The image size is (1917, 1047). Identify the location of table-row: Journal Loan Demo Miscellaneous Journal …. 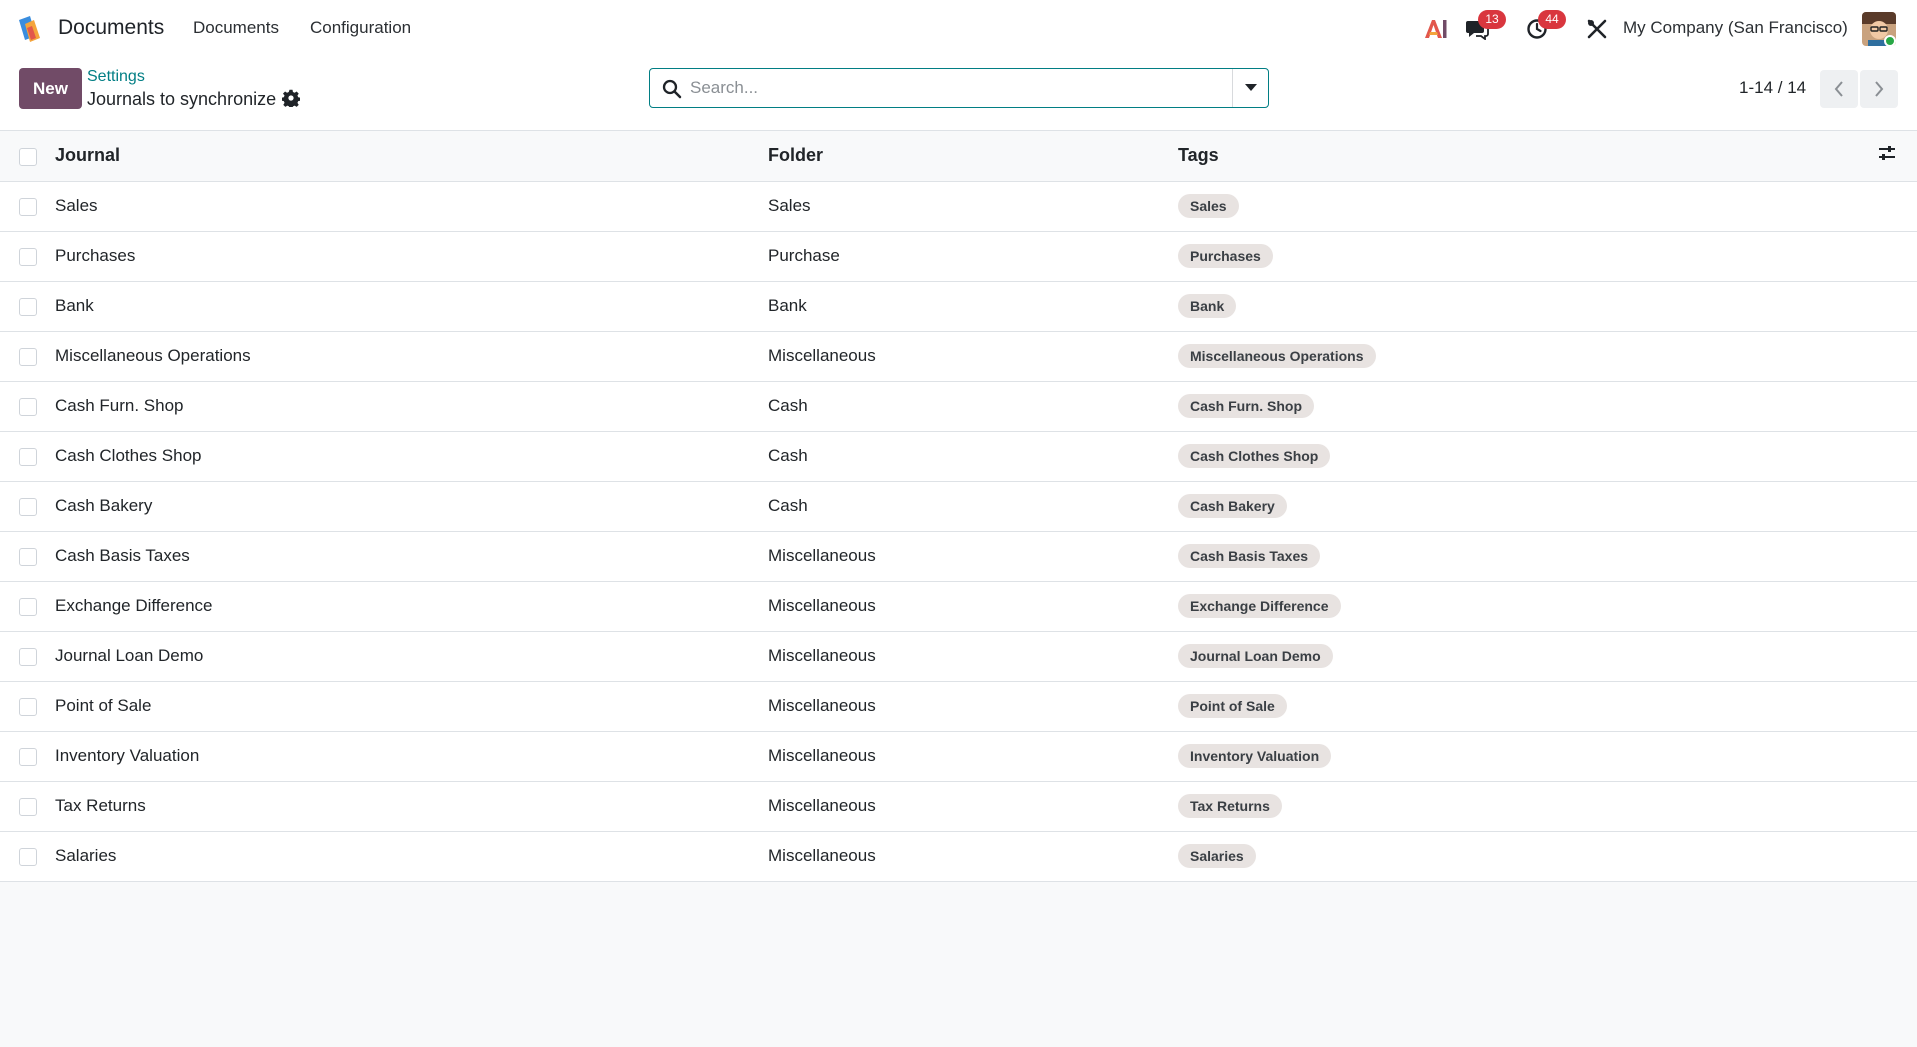
(958, 656).